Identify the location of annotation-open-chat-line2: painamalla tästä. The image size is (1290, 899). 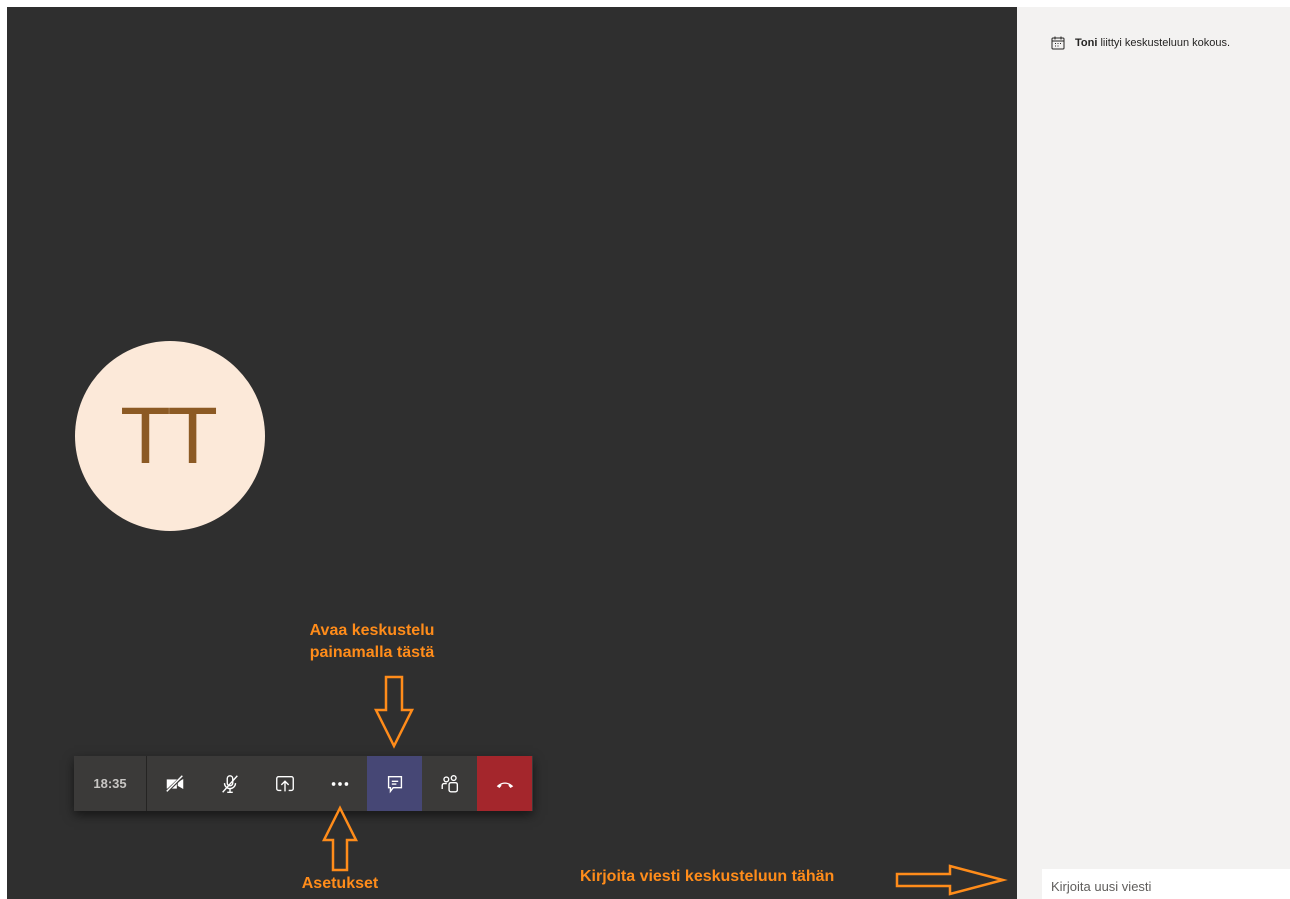
(372, 652).